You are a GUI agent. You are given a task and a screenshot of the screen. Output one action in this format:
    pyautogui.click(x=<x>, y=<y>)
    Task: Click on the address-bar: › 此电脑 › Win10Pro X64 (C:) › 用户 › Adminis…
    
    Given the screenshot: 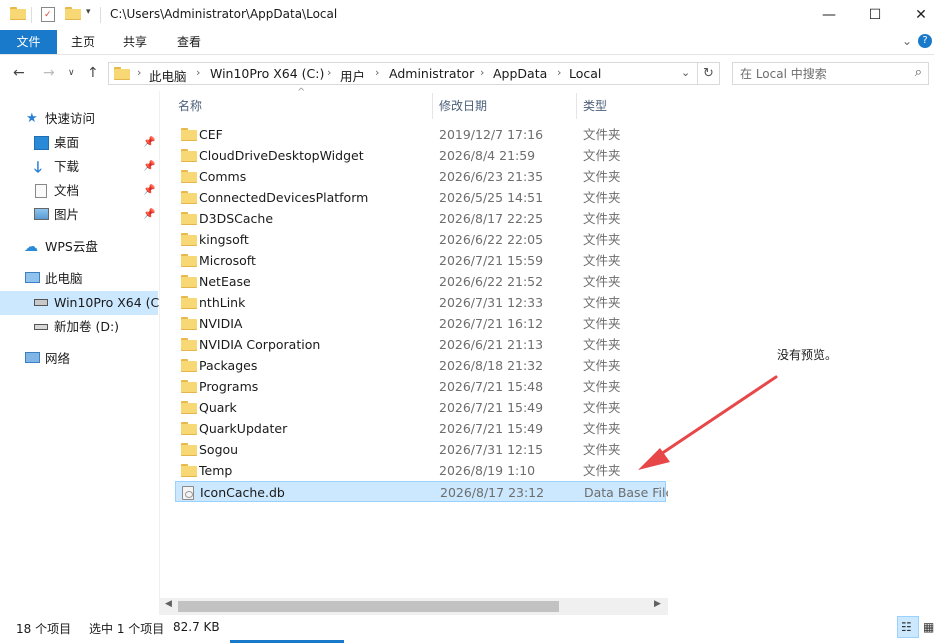 What is the action you would take?
    pyautogui.click(x=403, y=73)
    